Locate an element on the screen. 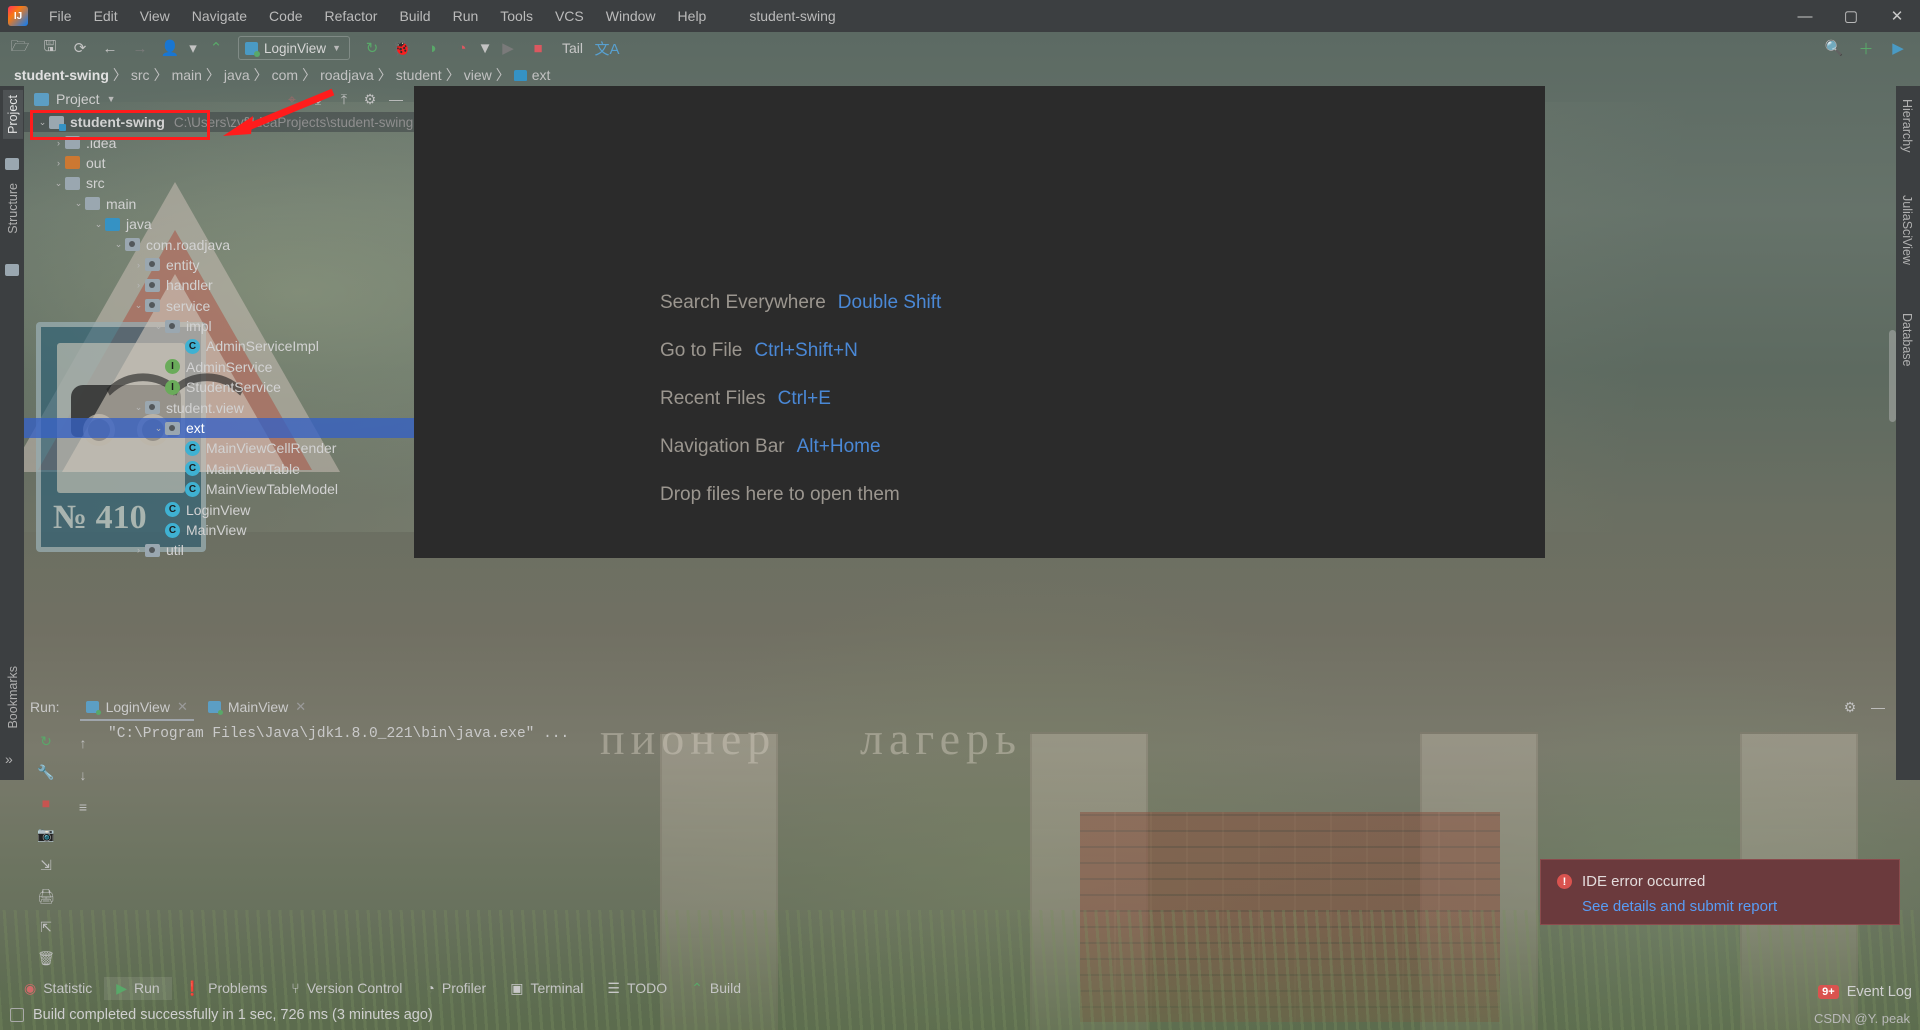  tree-row-loginview: C LoginView is located at coordinates (219, 509).